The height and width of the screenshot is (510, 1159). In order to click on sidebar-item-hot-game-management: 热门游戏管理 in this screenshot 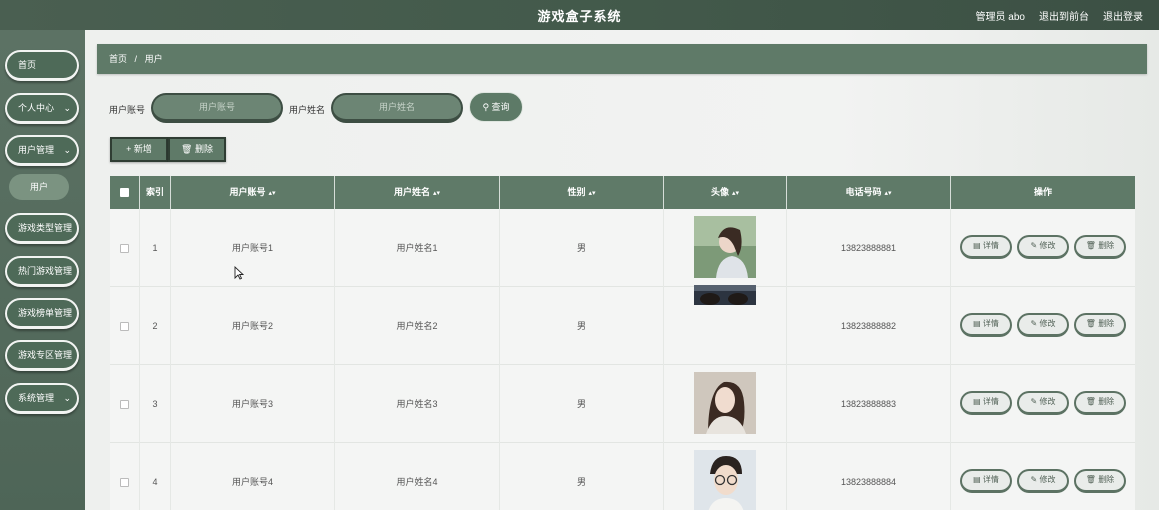, I will do `click(42, 271)`.